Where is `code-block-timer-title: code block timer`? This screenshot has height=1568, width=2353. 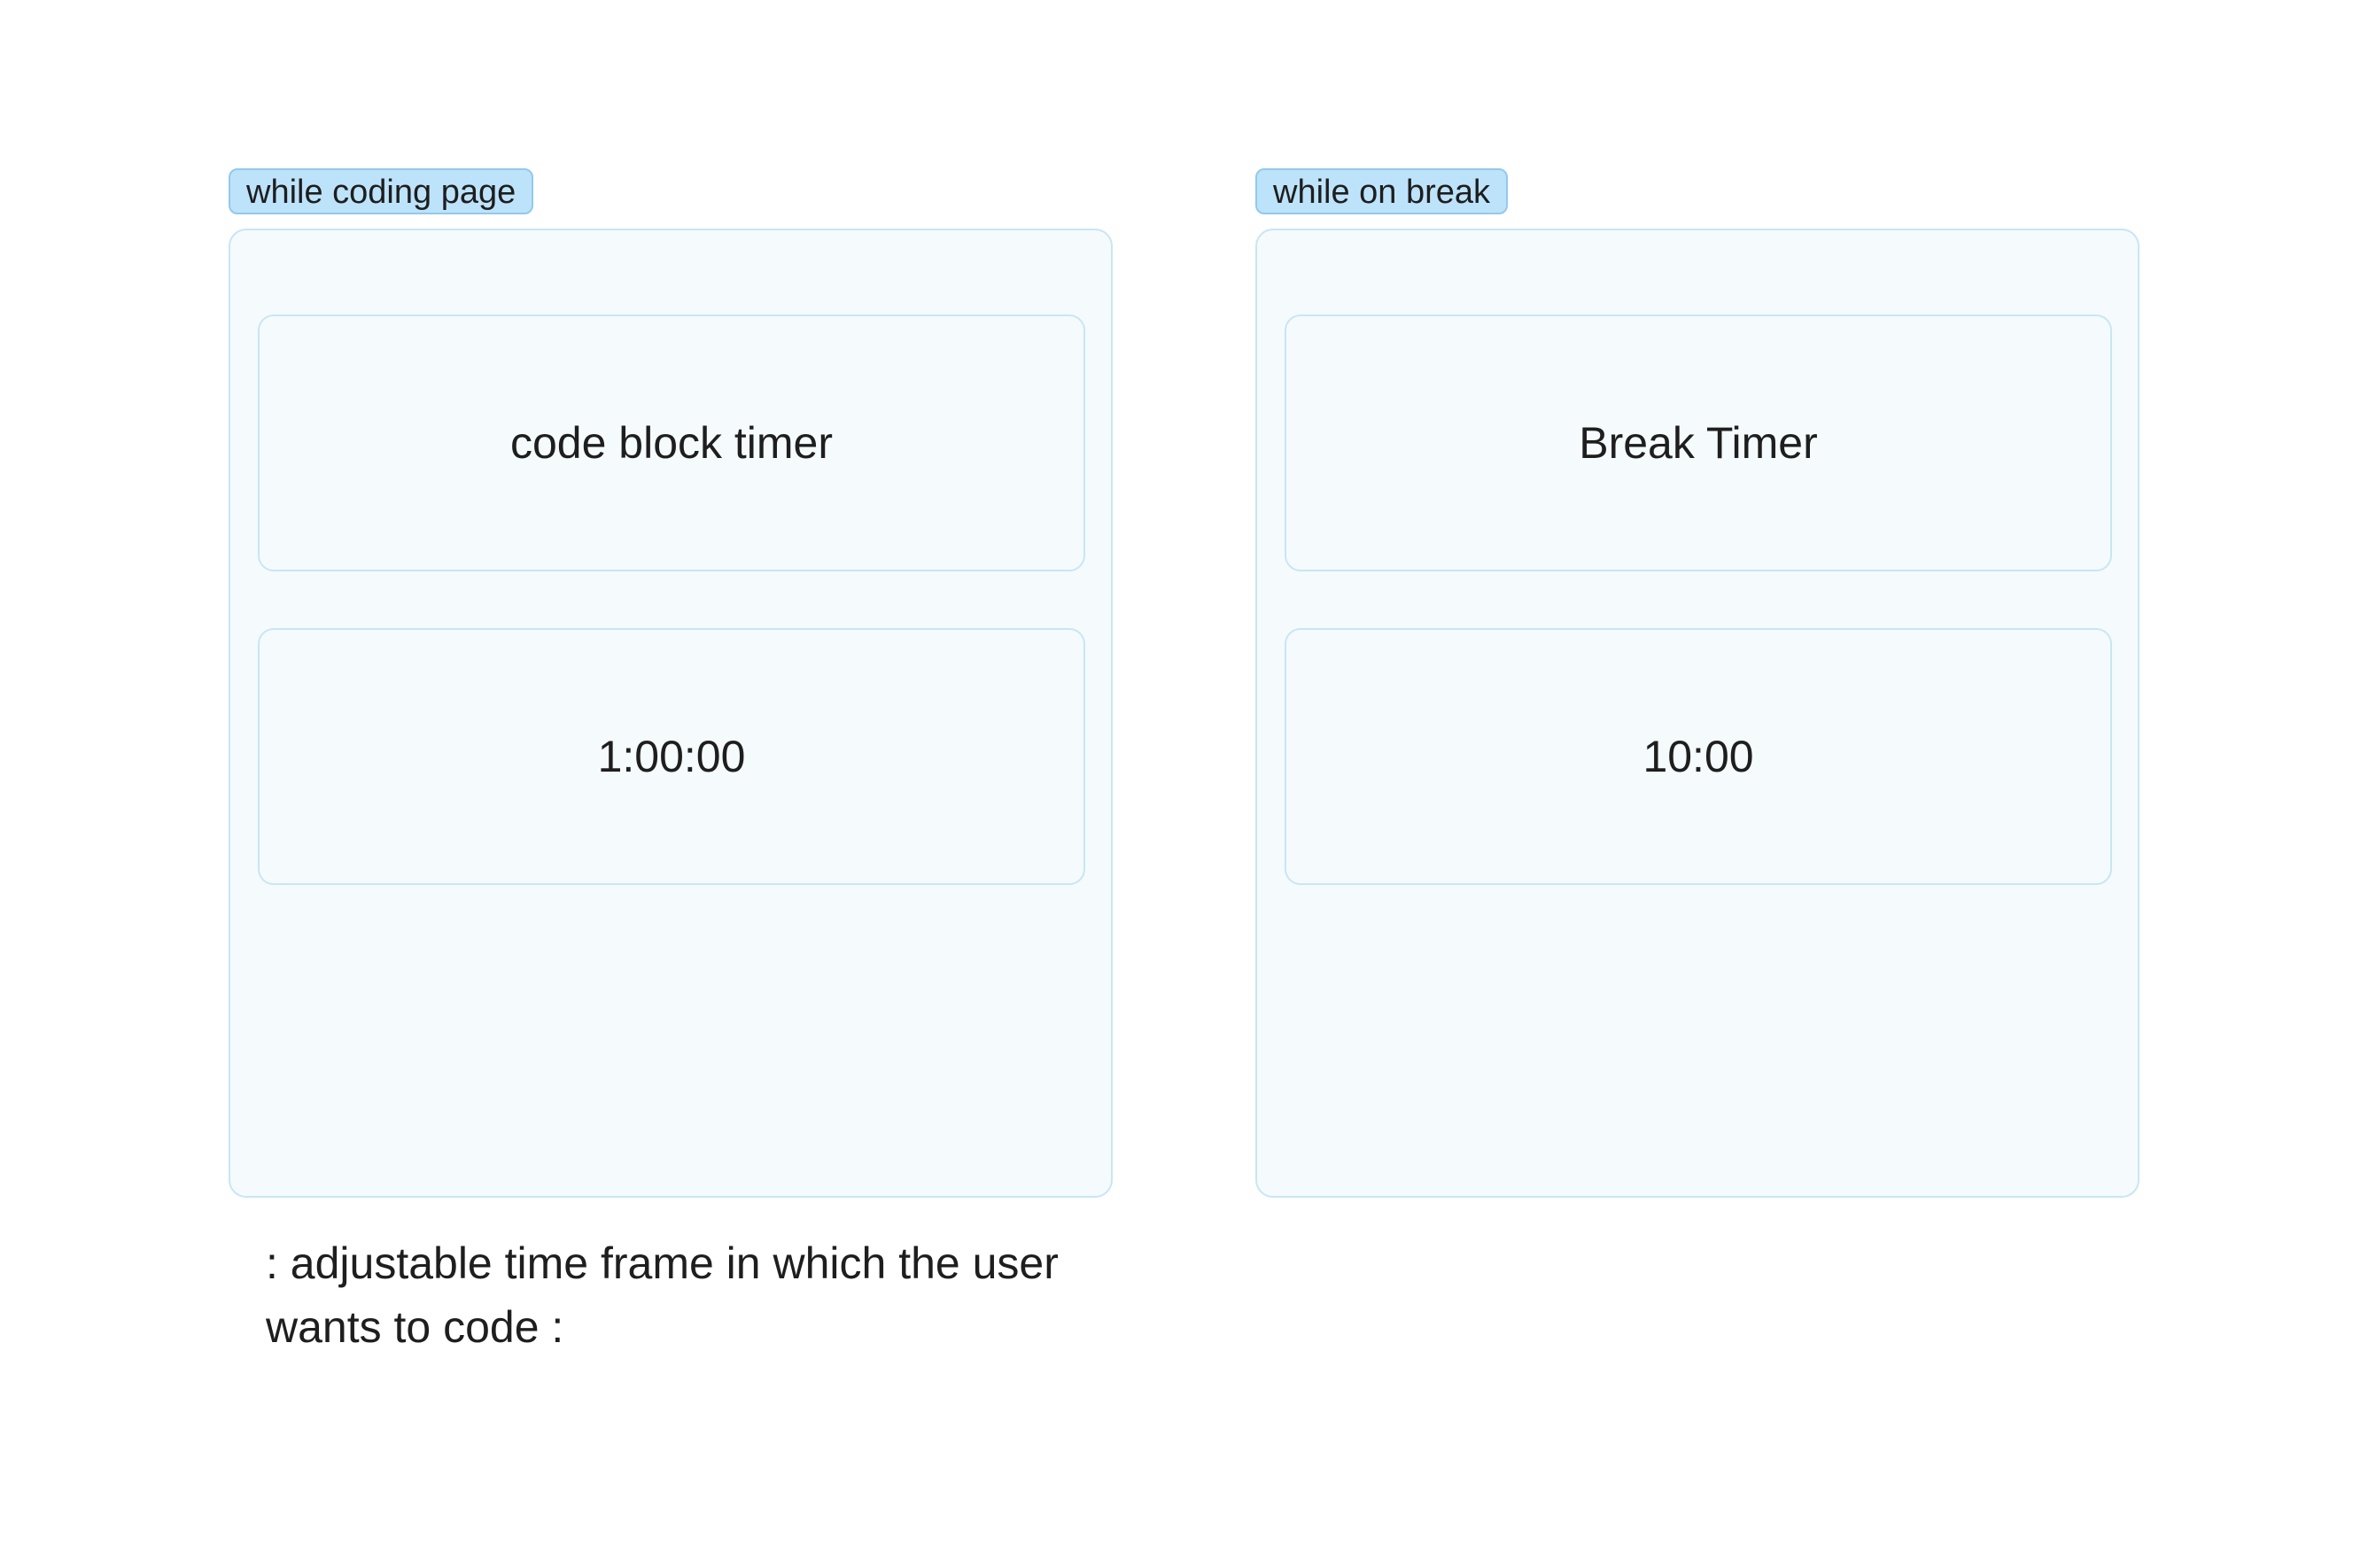 code-block-timer-title: code block timer is located at coordinates (671, 442).